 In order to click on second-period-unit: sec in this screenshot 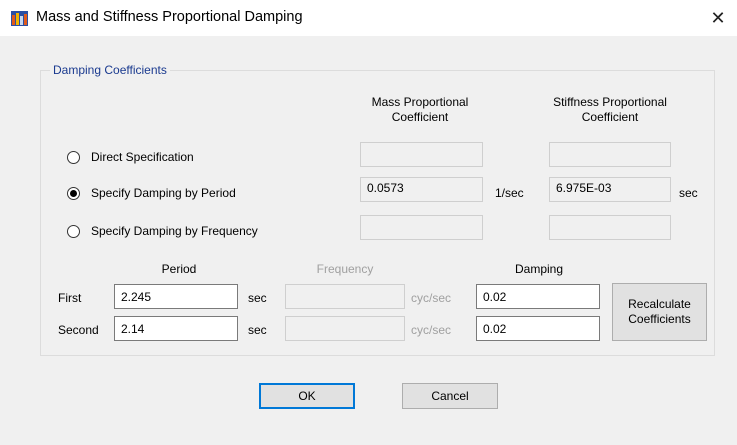, I will do `click(257, 330)`.